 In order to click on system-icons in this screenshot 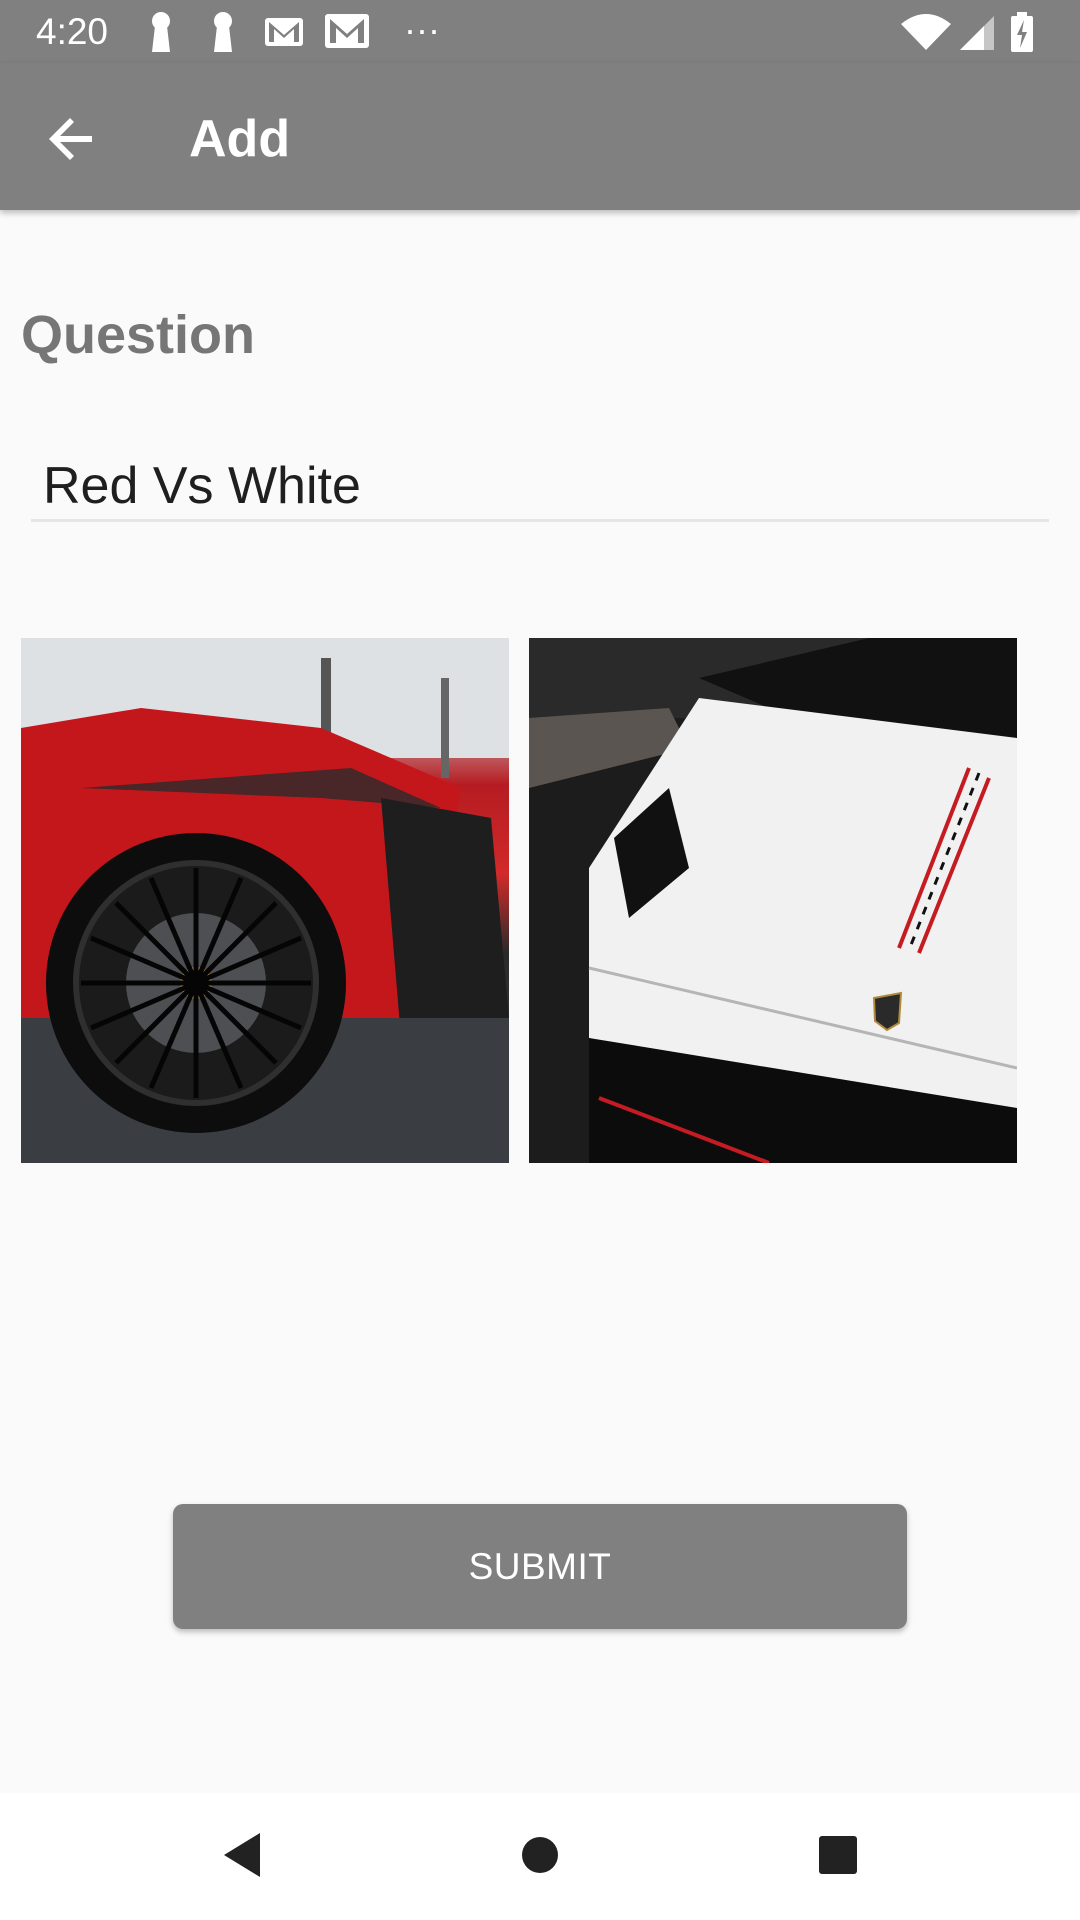, I will do `click(975, 32)`.